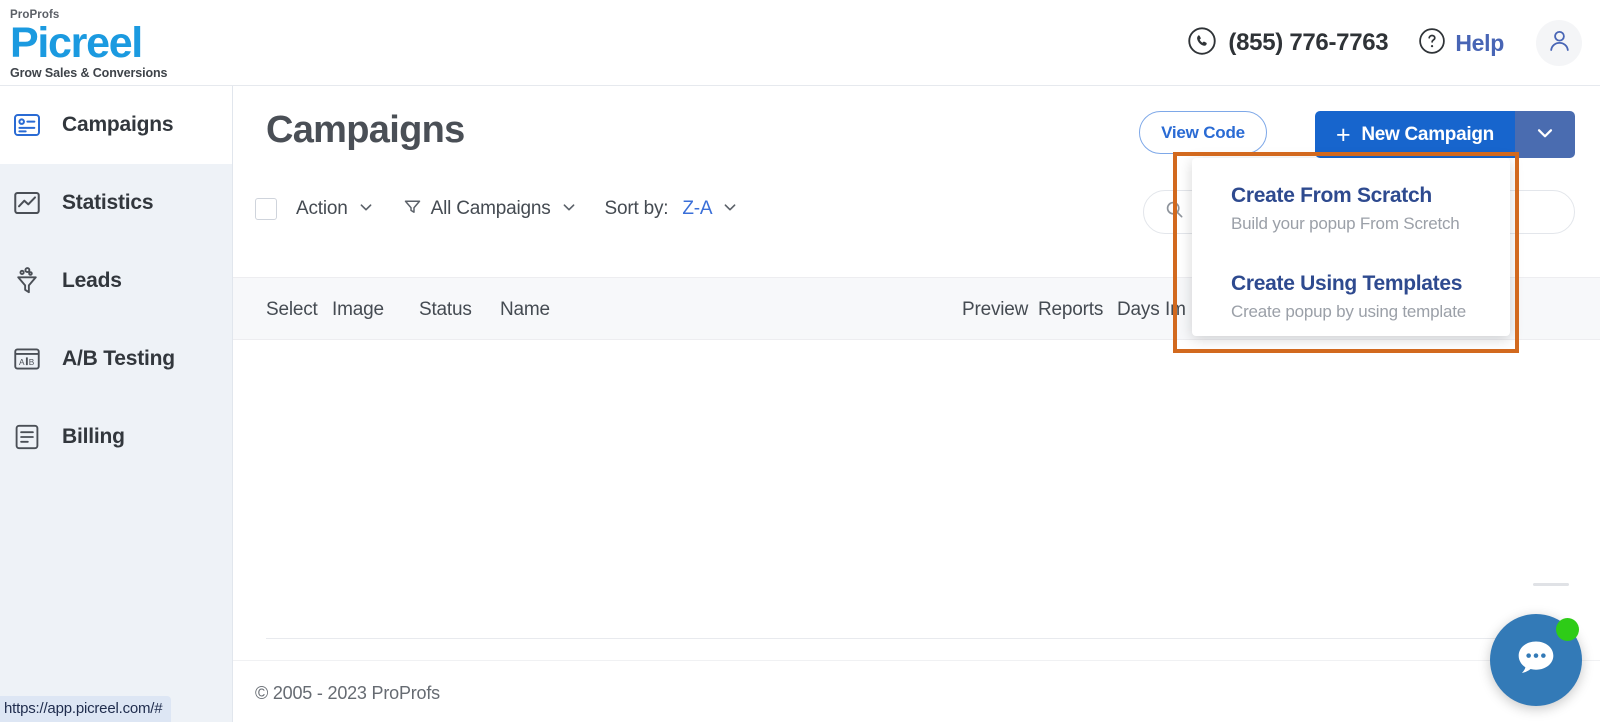 The width and height of the screenshot is (1600, 722). Describe the element at coordinates (1551, 584) in the screenshot. I see `horizontal-scrollbar` at that location.